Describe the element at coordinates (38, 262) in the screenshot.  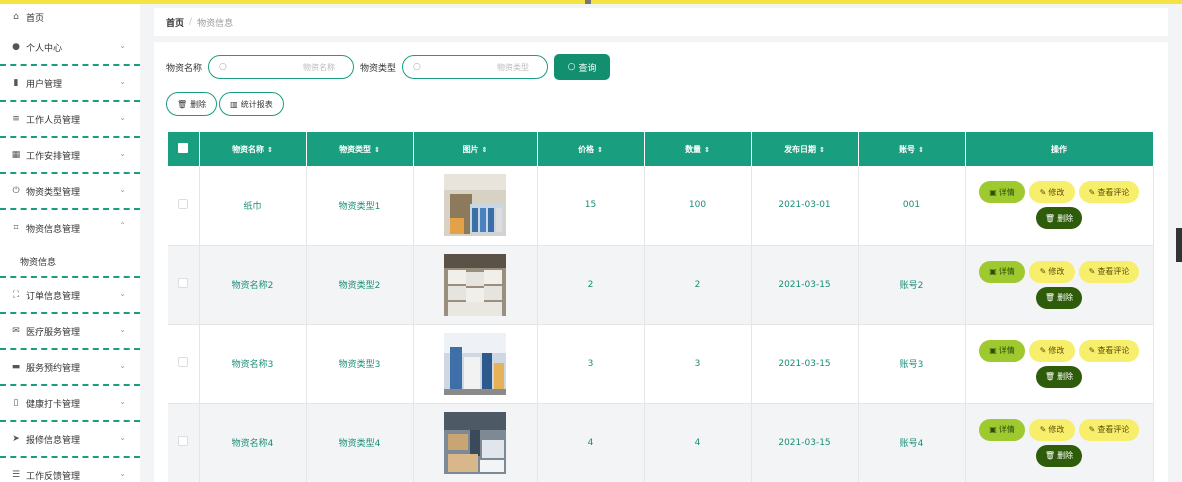
I see `sidebar-subitem-label: 物资信息` at that location.